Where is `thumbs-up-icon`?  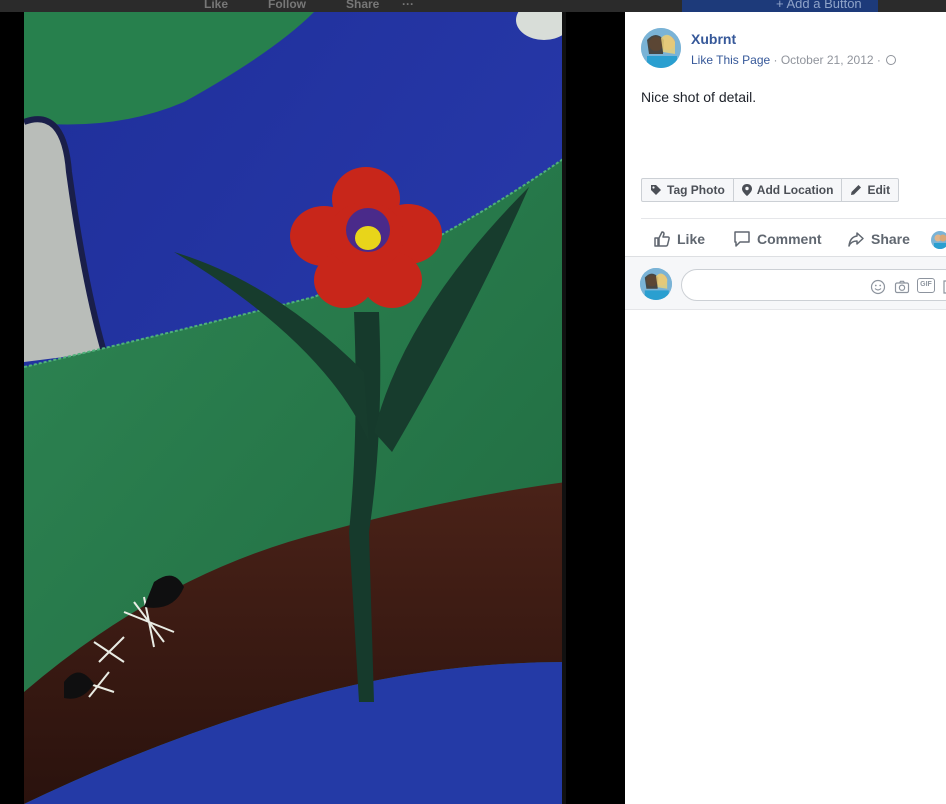
thumbs-up-icon is located at coordinates (662, 239).